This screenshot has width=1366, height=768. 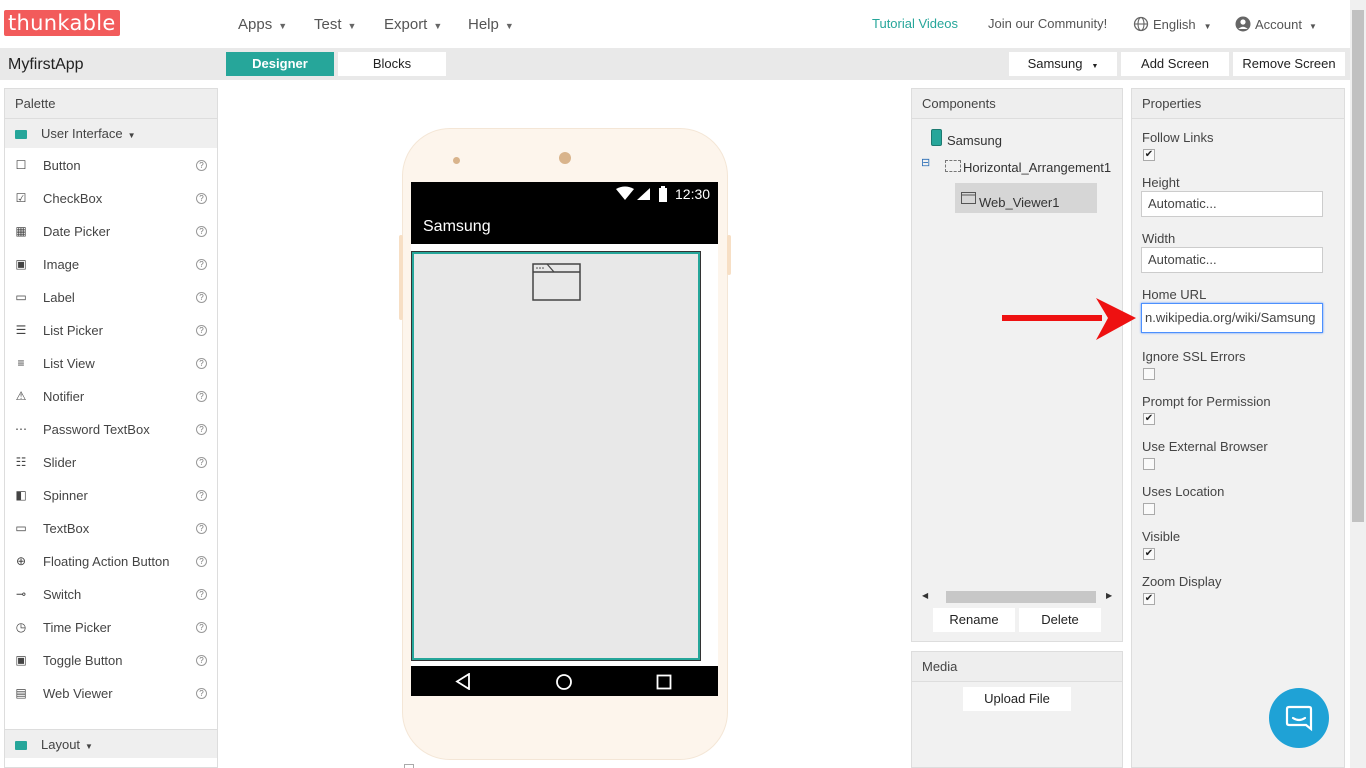 What do you see at coordinates (1021, 597) in the screenshot?
I see `scroll-thumb` at bounding box center [1021, 597].